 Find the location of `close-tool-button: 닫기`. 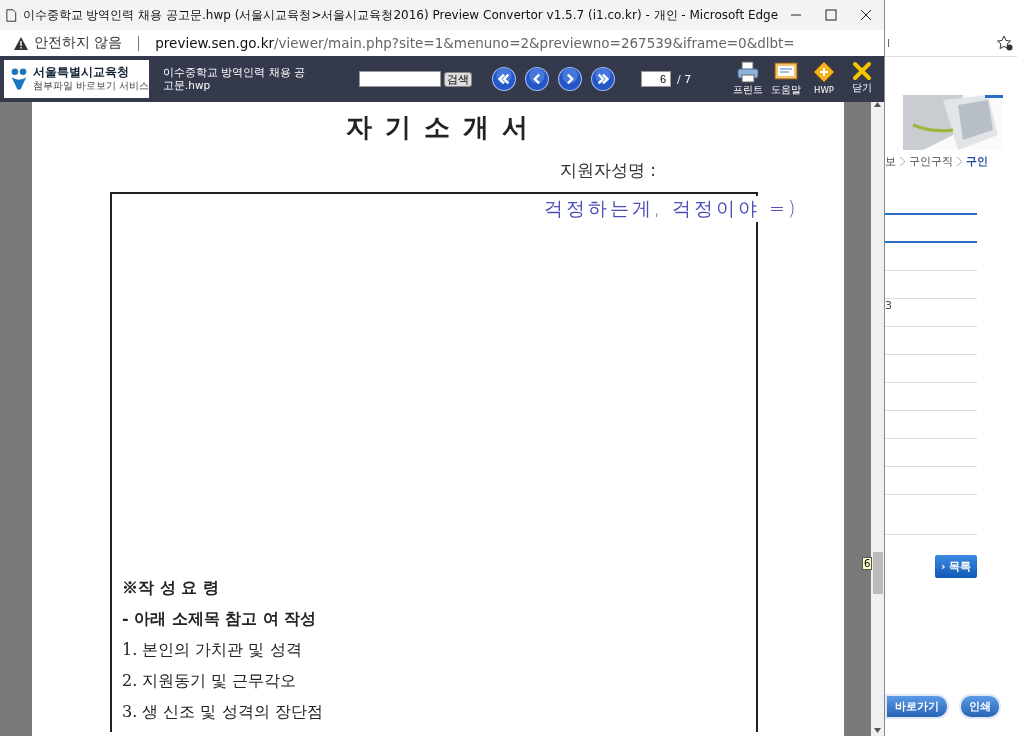

close-tool-button: 닫기 is located at coordinates (862, 79).